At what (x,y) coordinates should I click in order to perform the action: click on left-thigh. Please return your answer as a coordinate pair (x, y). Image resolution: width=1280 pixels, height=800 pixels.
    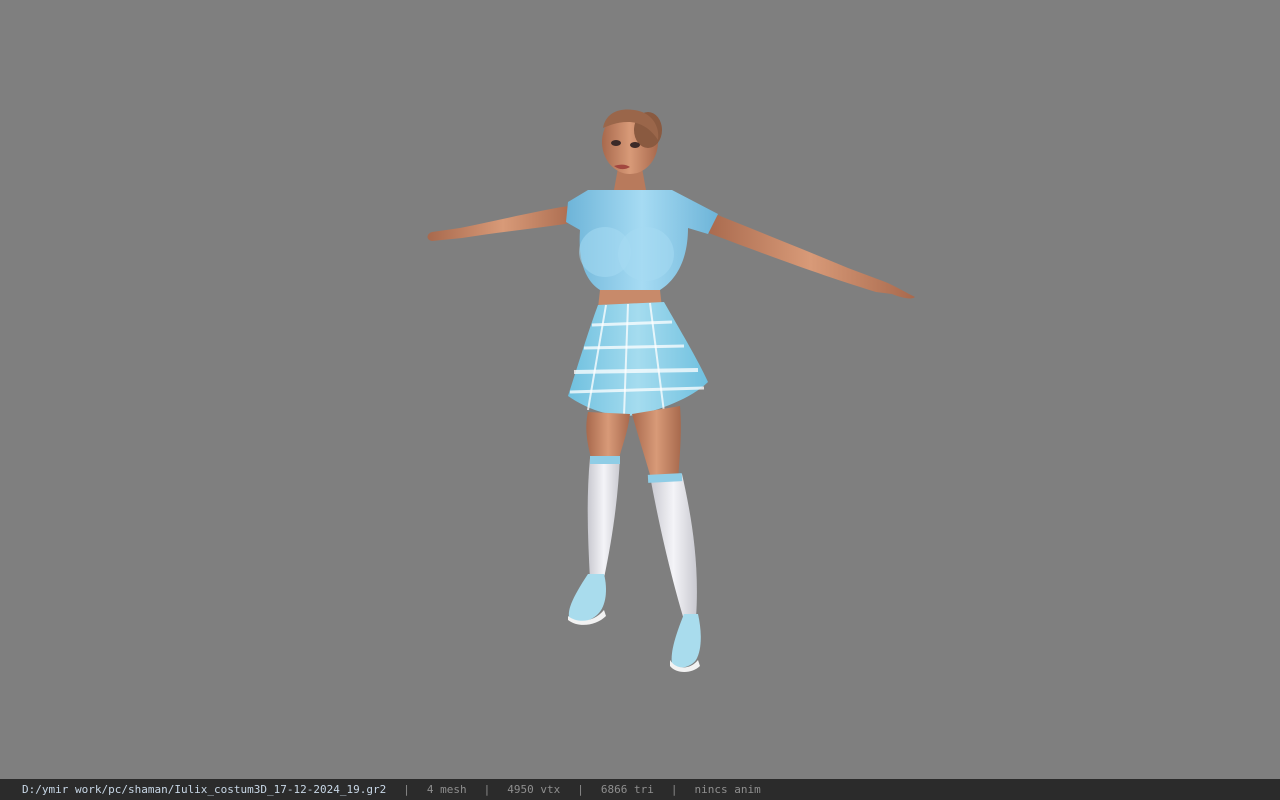
    Looking at the image, I should click on (608, 437).